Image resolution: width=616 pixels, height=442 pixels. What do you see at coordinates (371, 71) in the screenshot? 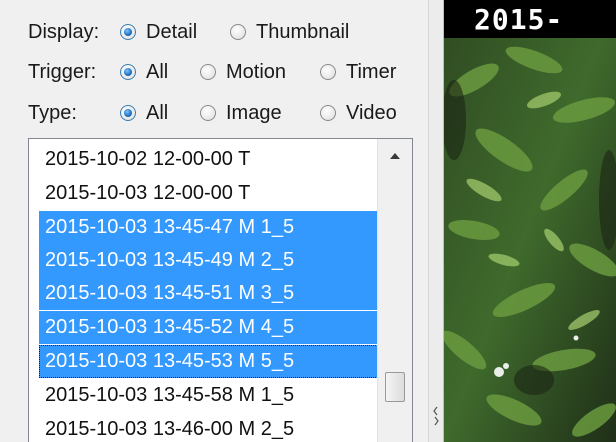
I see `trigger-timer-label: Timer` at bounding box center [371, 71].